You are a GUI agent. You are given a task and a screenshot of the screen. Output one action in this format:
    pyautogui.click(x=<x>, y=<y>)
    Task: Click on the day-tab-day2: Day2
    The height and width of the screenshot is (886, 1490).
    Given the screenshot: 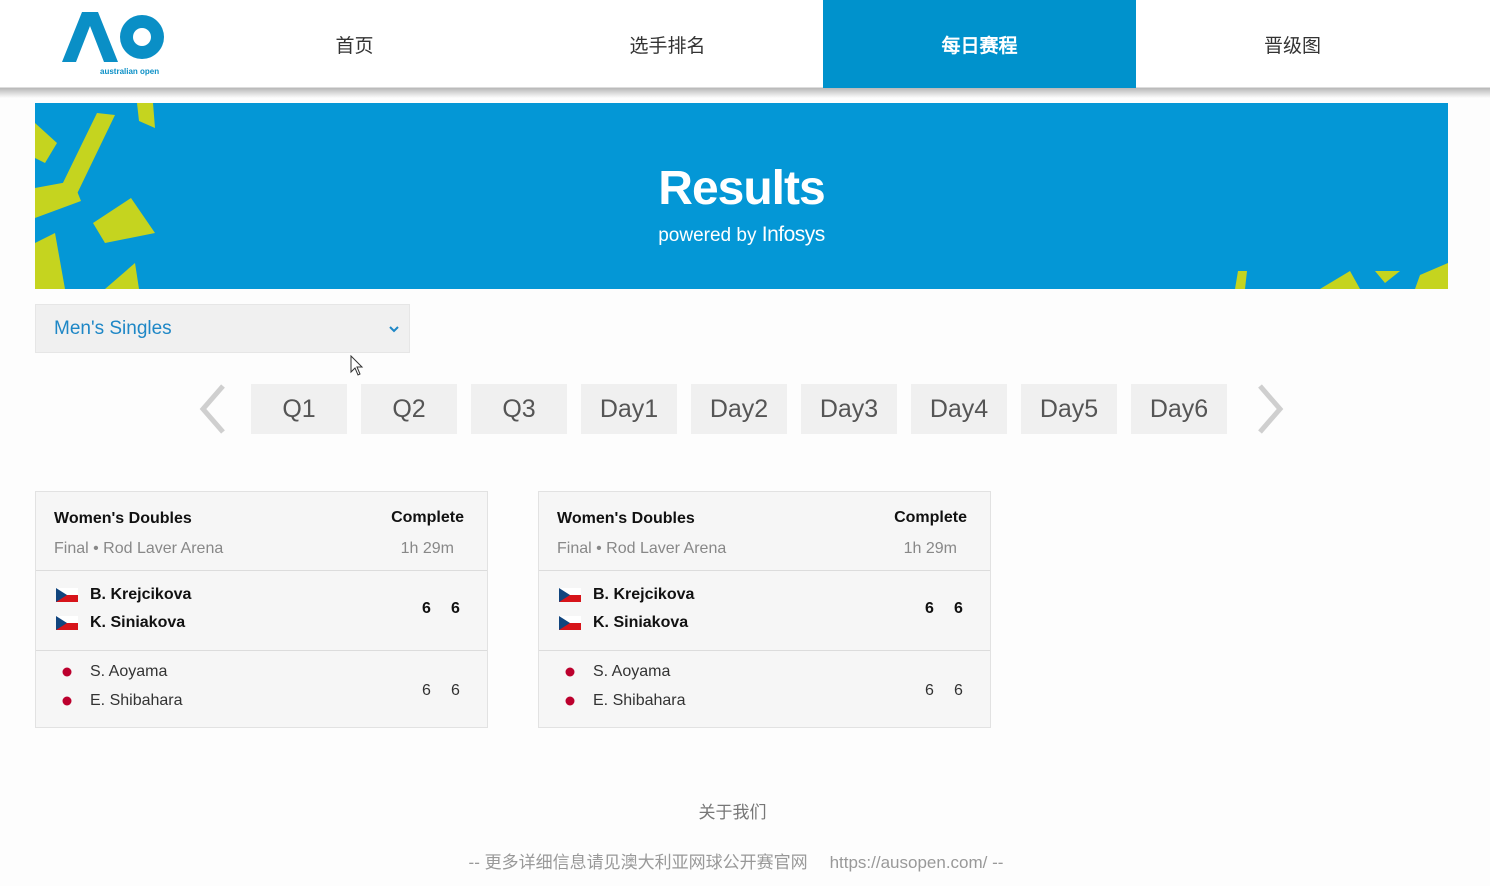 What is the action you would take?
    pyautogui.click(x=739, y=409)
    